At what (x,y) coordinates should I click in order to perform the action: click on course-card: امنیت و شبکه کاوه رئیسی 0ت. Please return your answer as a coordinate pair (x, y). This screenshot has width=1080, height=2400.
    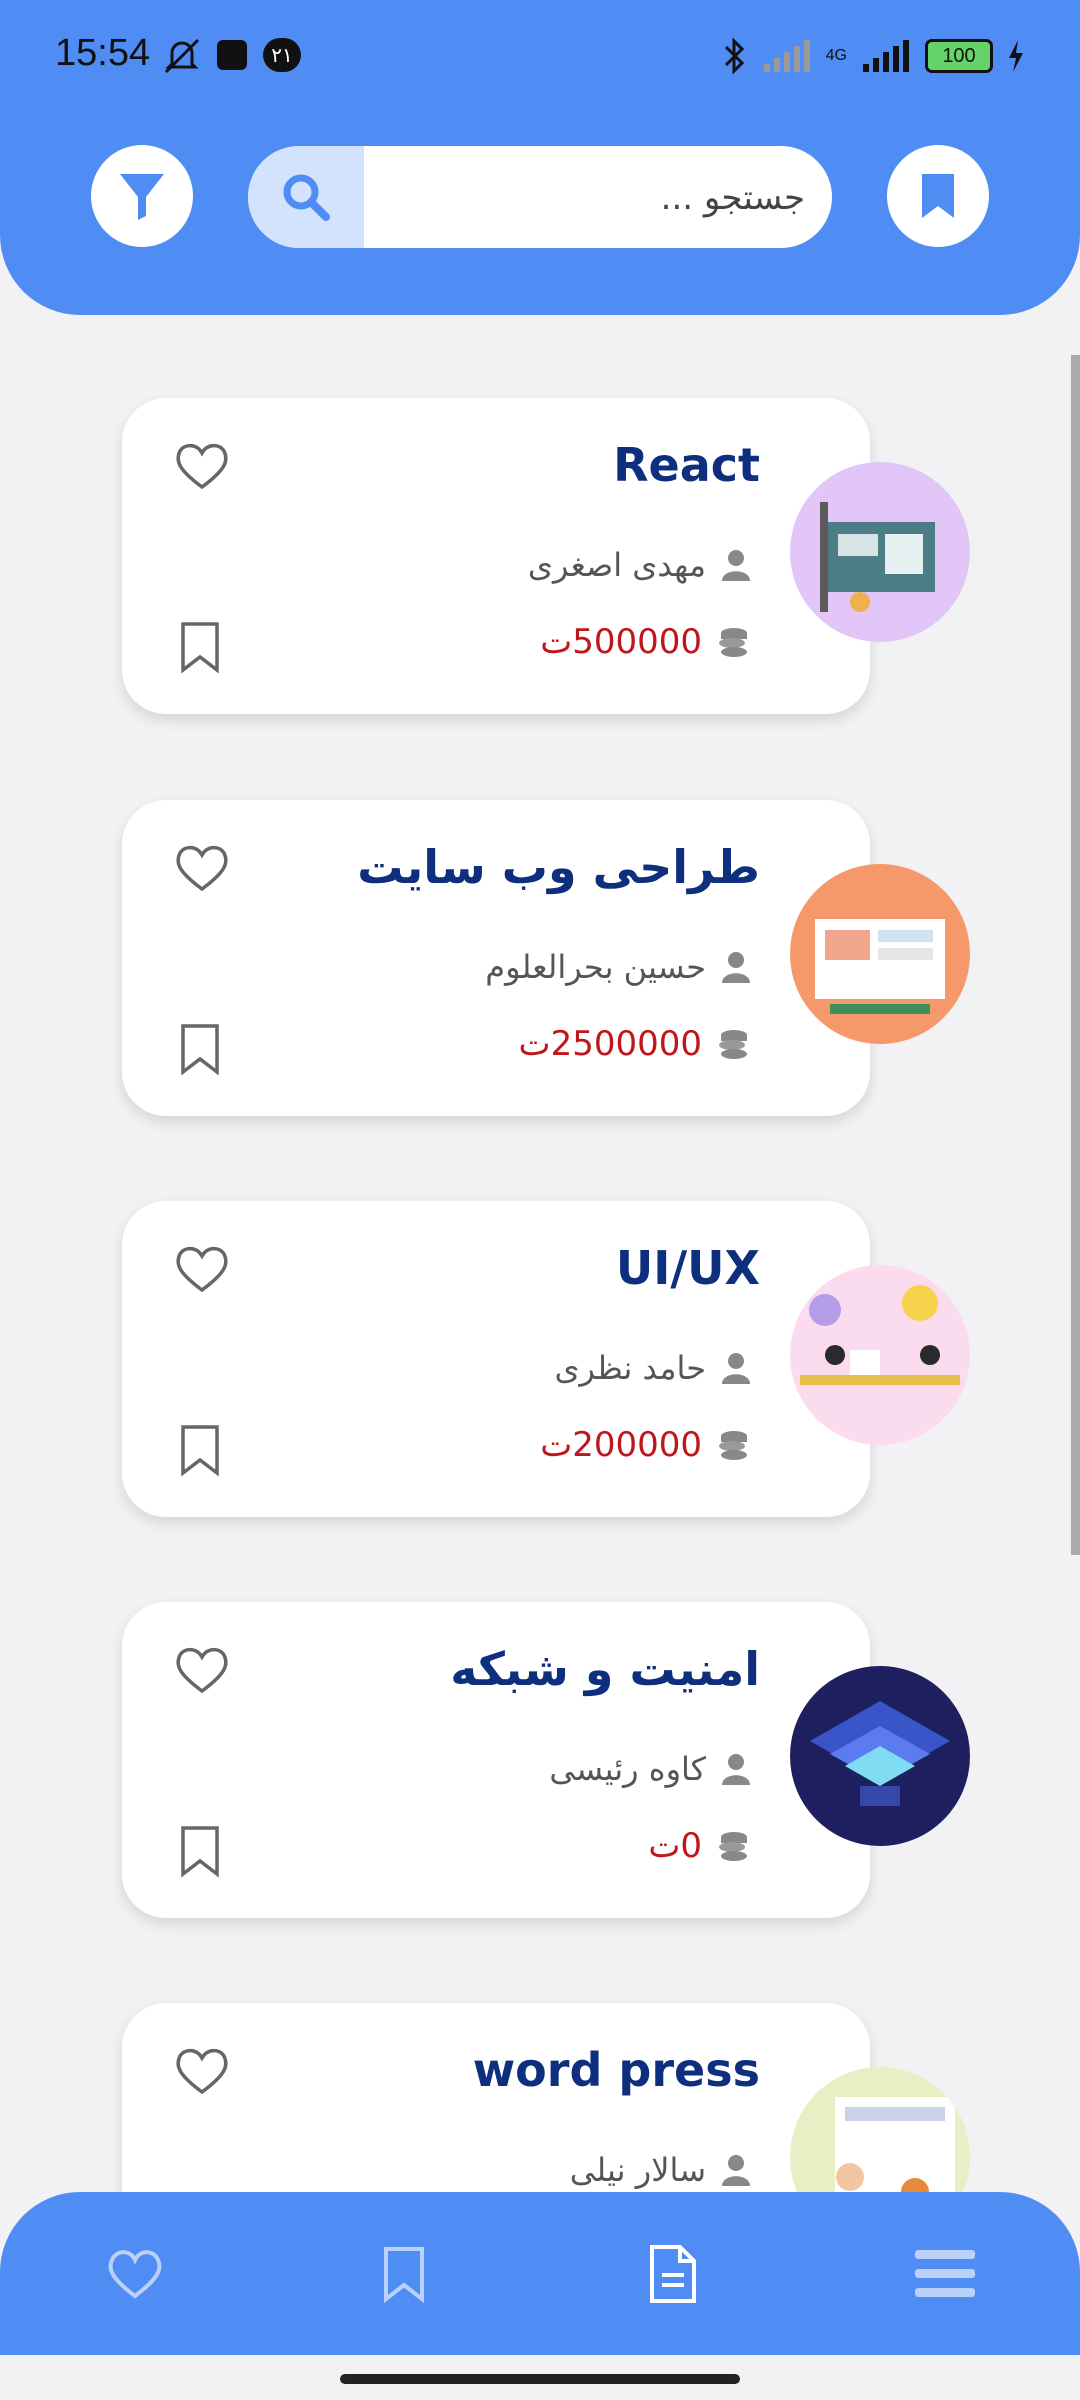
    Looking at the image, I should click on (496, 1760).